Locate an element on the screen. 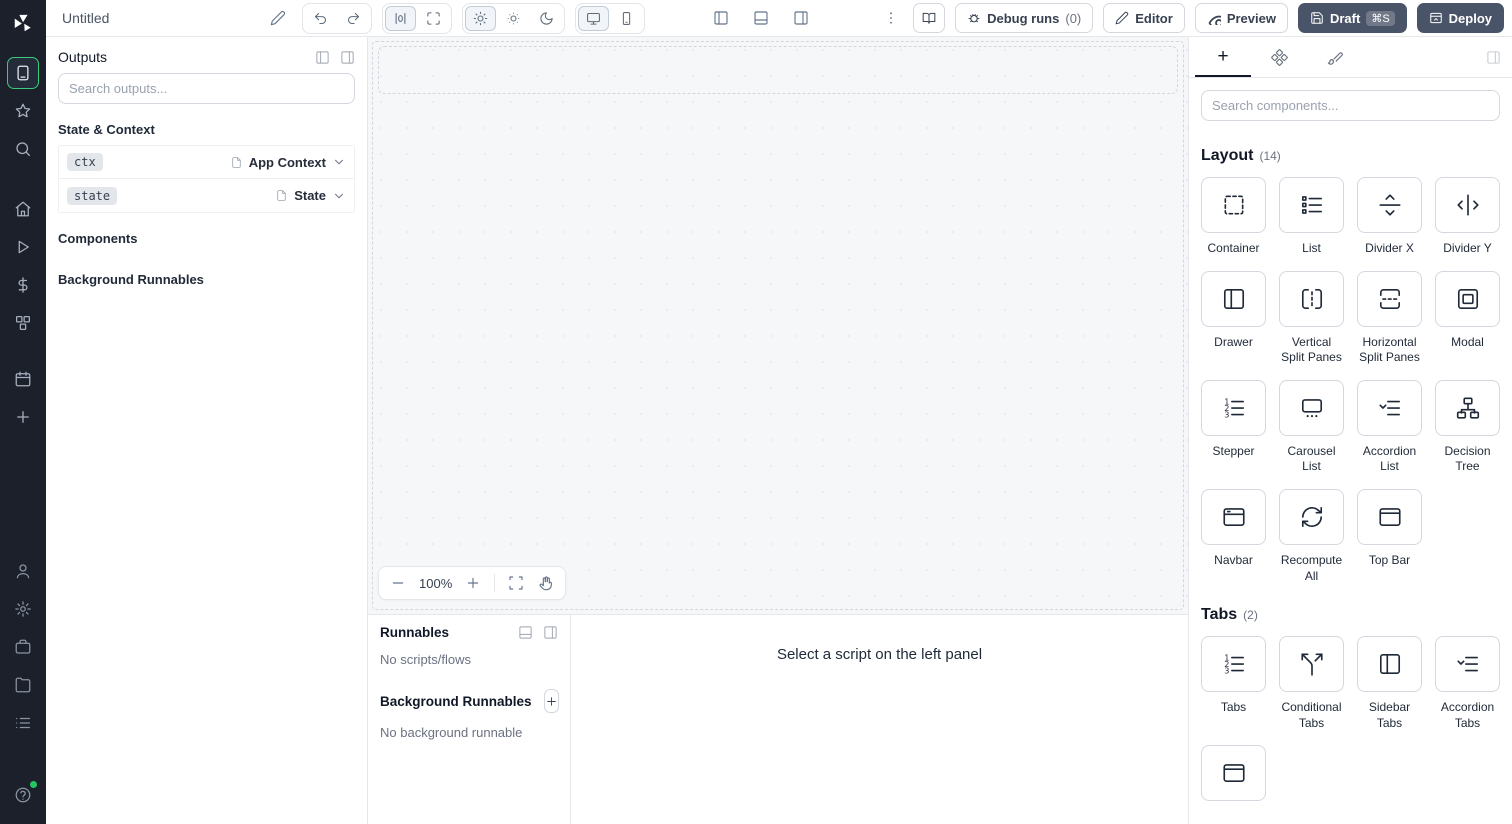  container-icon is located at coordinates (1234, 205).